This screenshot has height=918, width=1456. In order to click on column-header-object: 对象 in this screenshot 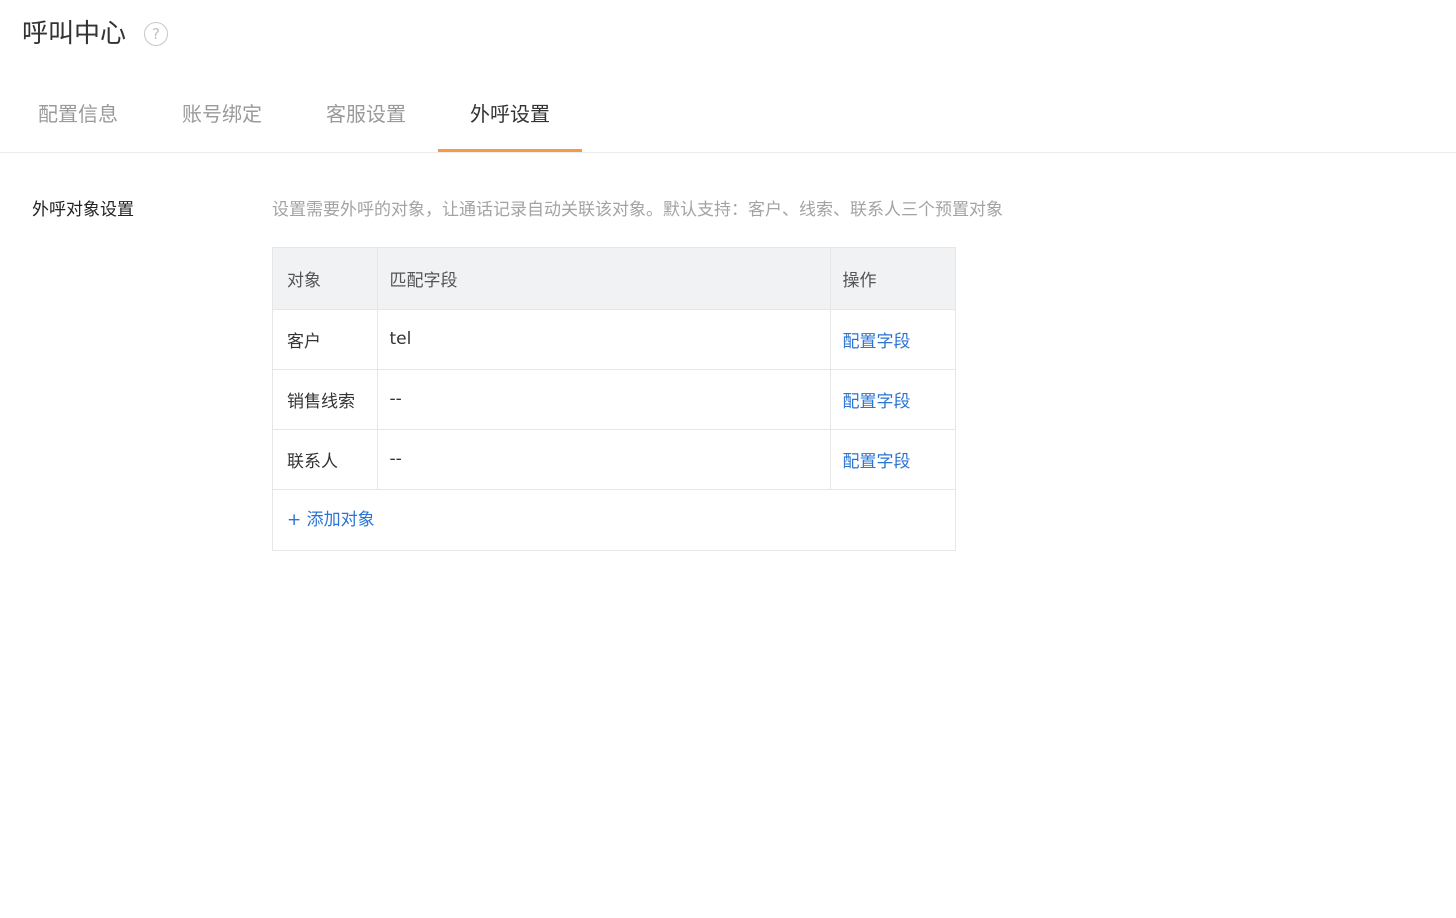, I will do `click(325, 279)`.